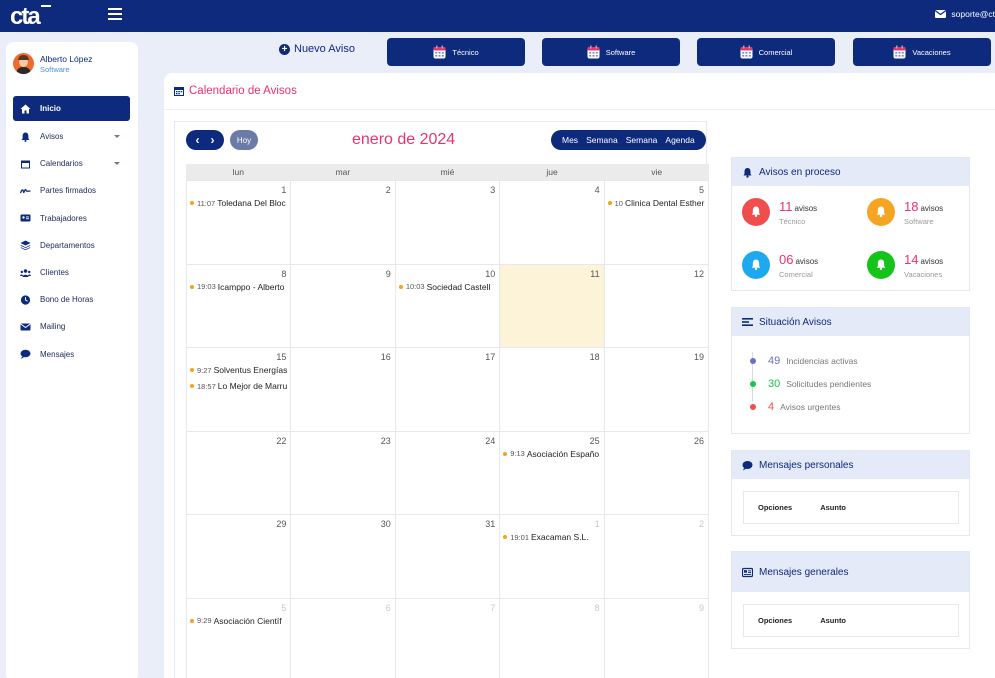  What do you see at coordinates (343, 389) in the screenshot?
I see `calendar-day-cell: 16` at bounding box center [343, 389].